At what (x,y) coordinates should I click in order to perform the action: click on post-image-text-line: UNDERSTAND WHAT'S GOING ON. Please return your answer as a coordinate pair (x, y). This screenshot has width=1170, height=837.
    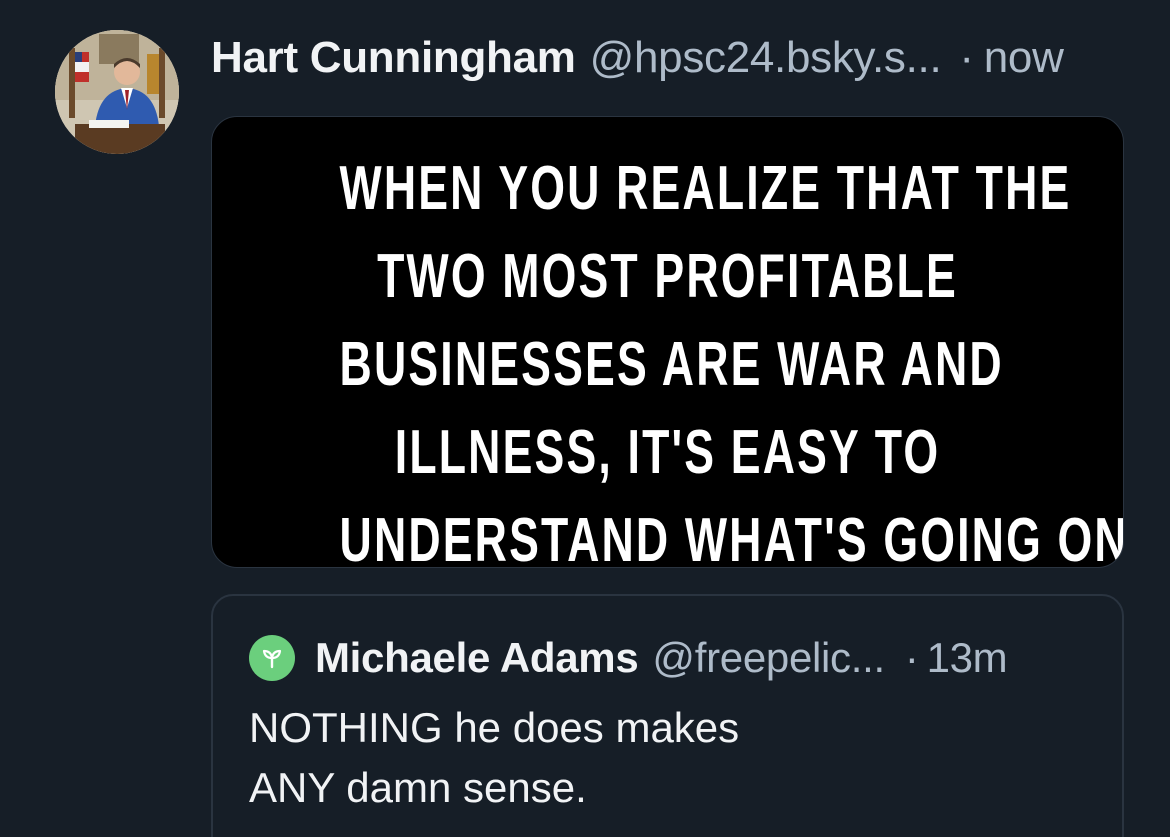
    Looking at the image, I should click on (731, 537).